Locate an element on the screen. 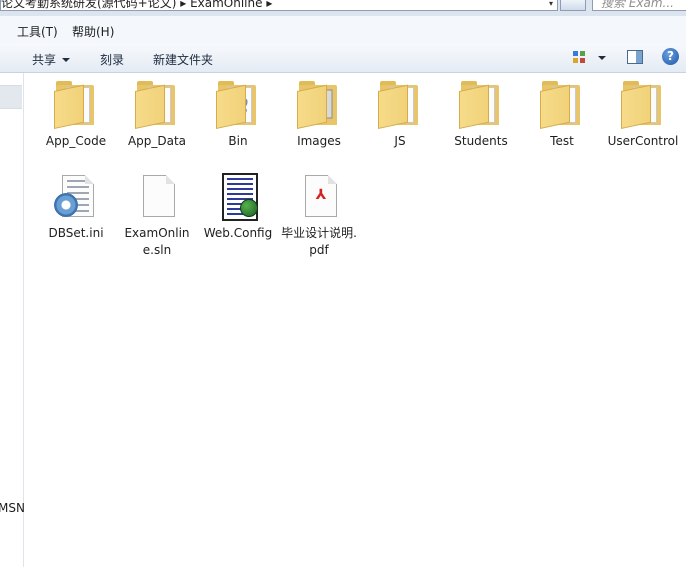 The image size is (686, 567). new-folder-button: 新建文件夹 is located at coordinates (183, 59).